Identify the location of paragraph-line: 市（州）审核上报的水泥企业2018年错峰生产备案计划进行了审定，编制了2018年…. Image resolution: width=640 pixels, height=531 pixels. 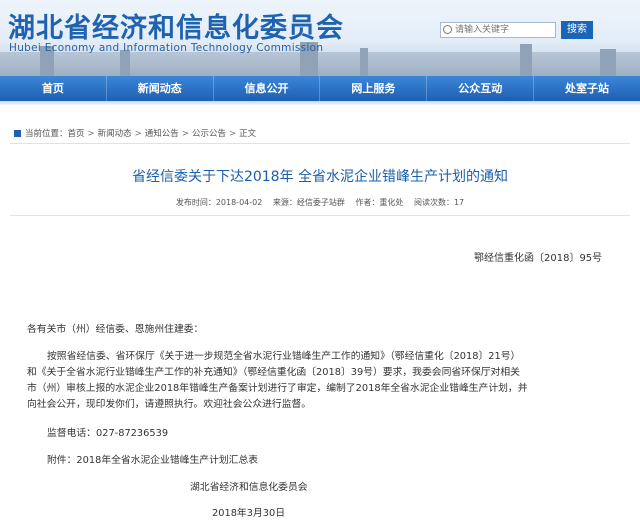
(277, 388).